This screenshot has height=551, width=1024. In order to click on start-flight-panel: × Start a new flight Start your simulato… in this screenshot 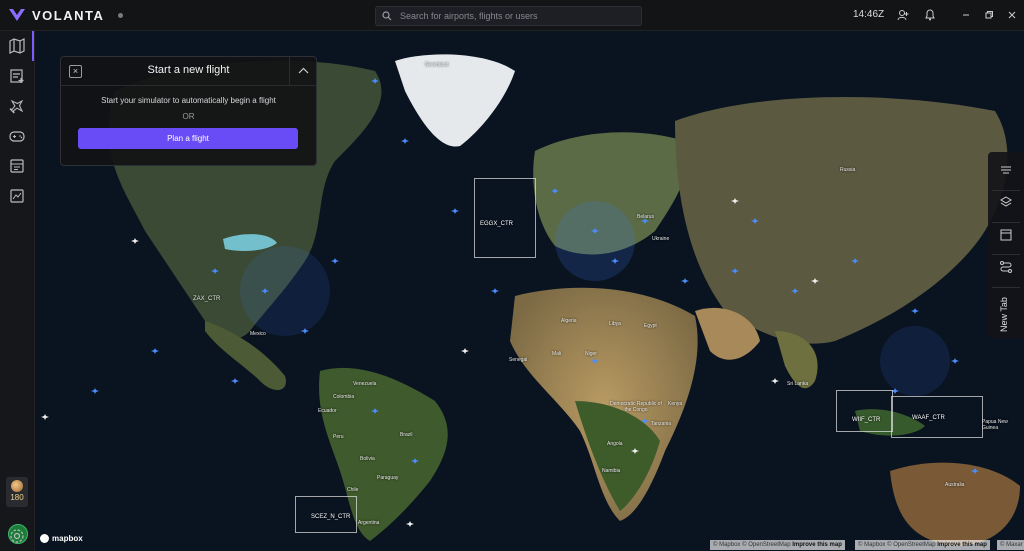, I will do `click(188, 111)`.